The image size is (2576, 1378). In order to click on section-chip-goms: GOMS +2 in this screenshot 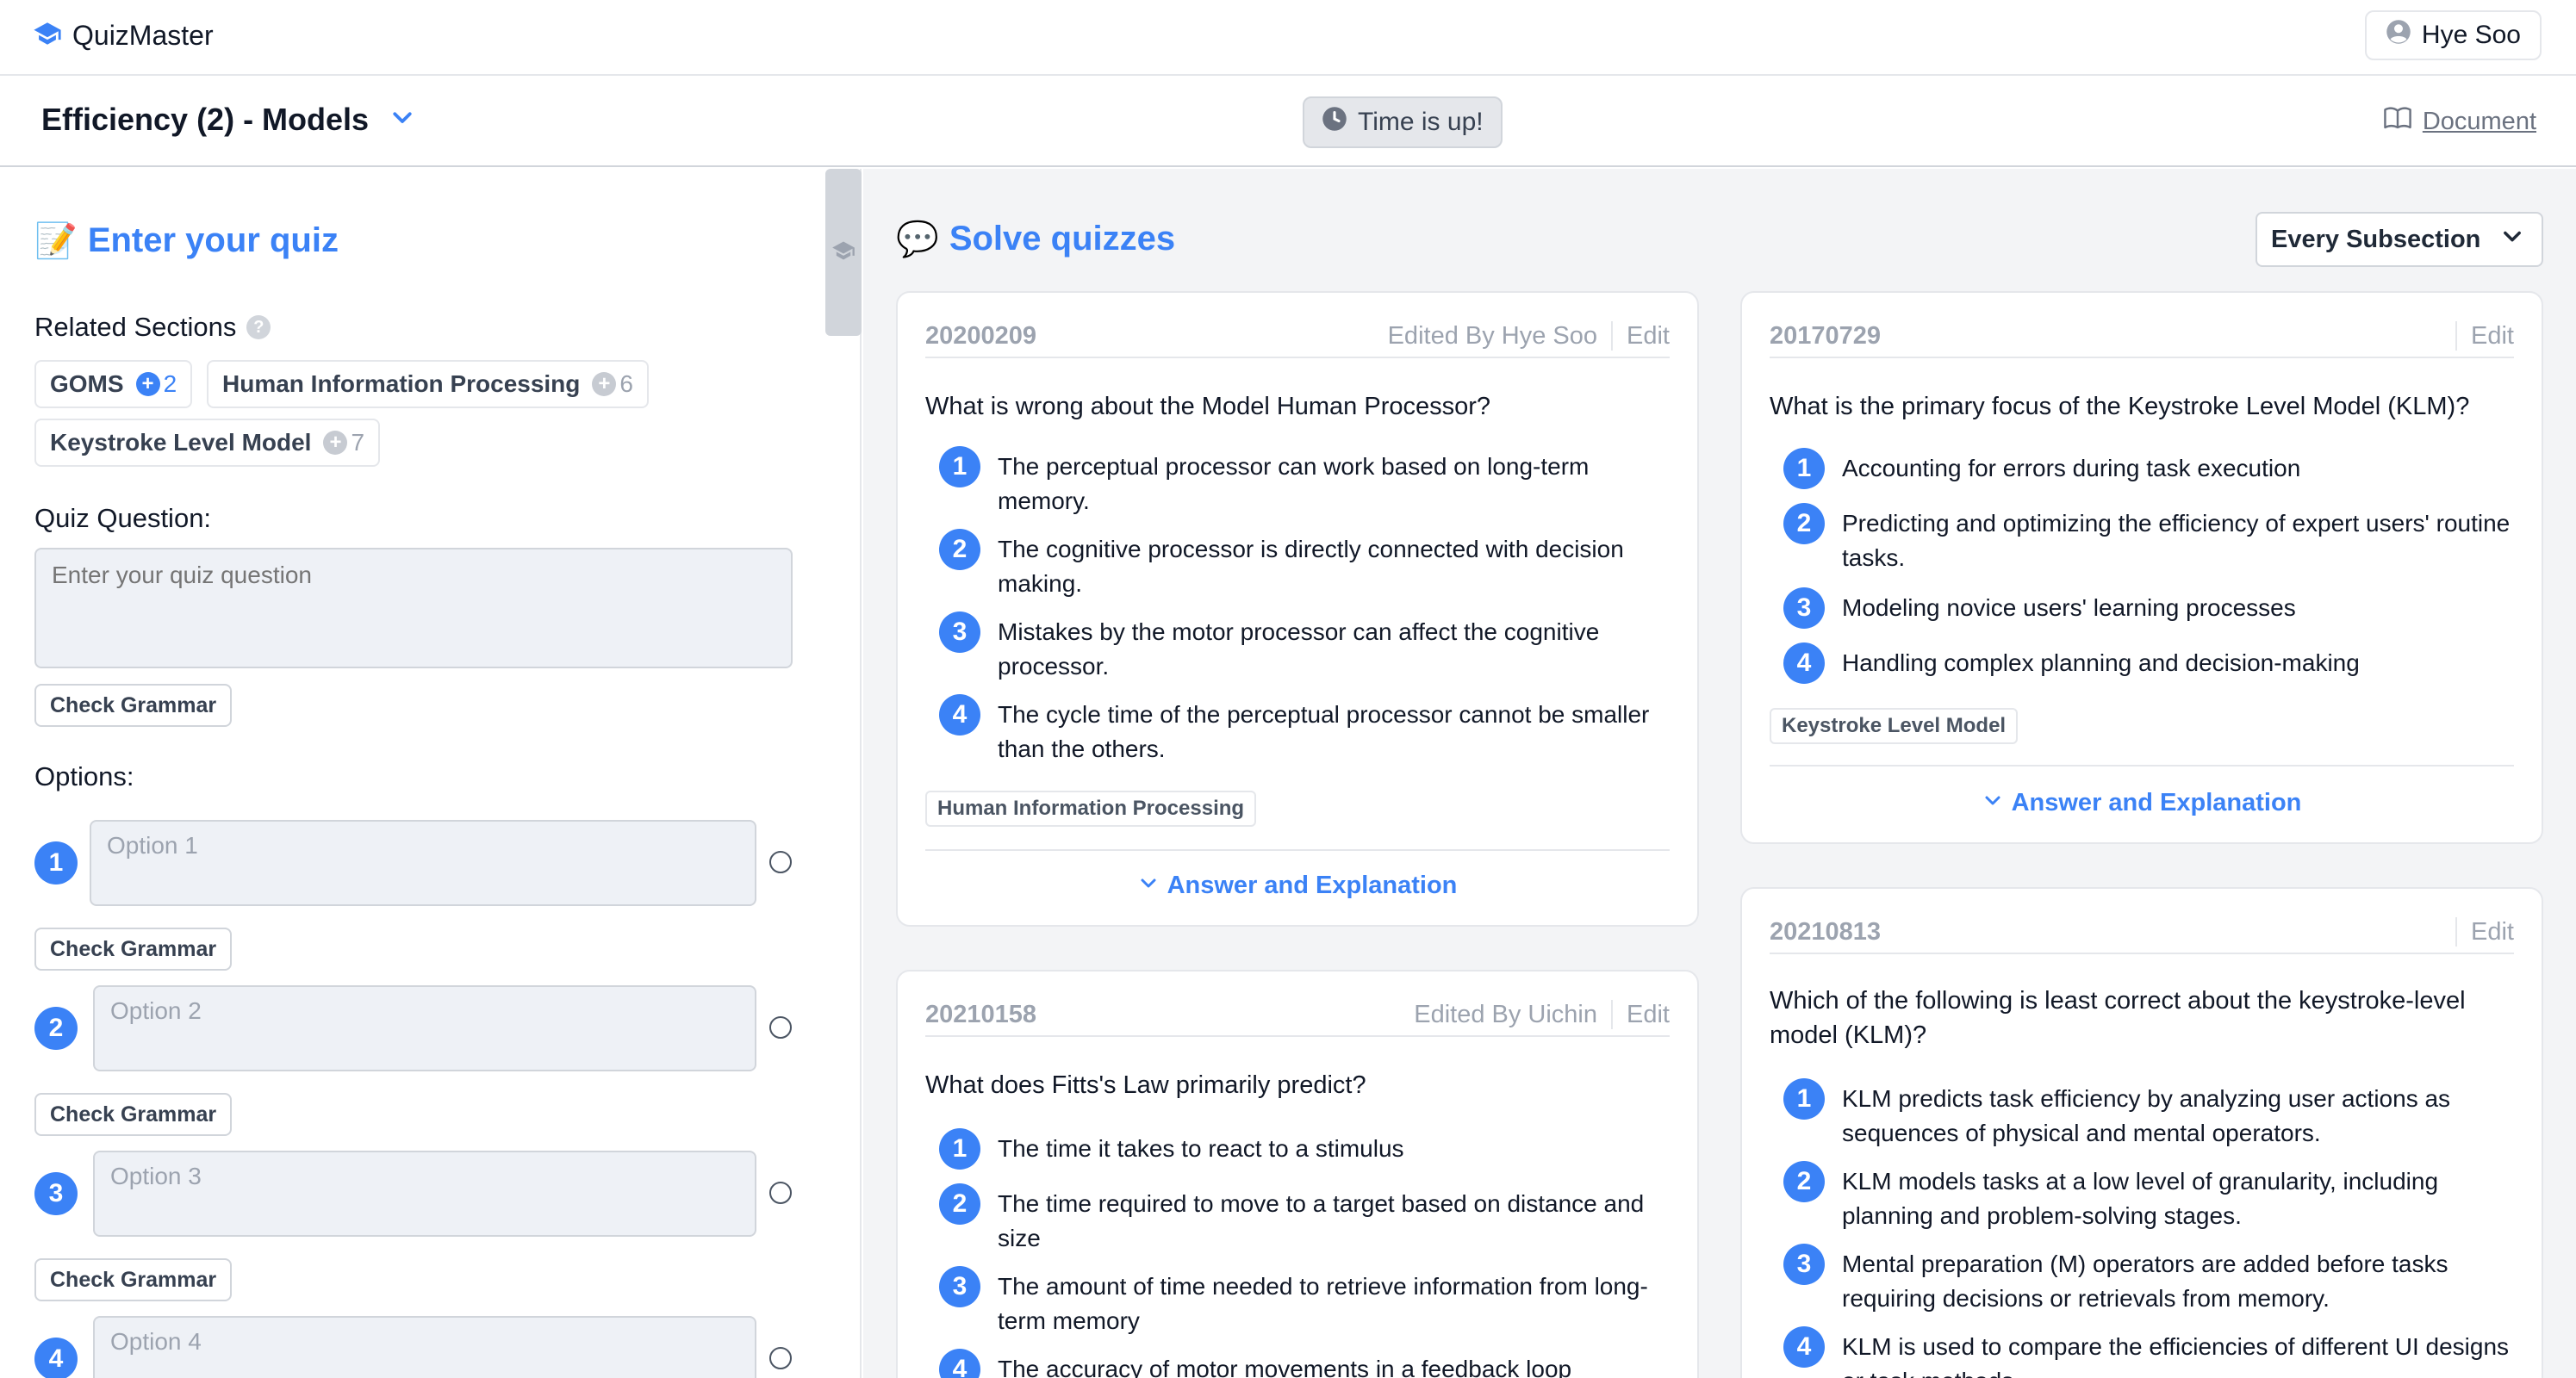, I will do `click(114, 384)`.